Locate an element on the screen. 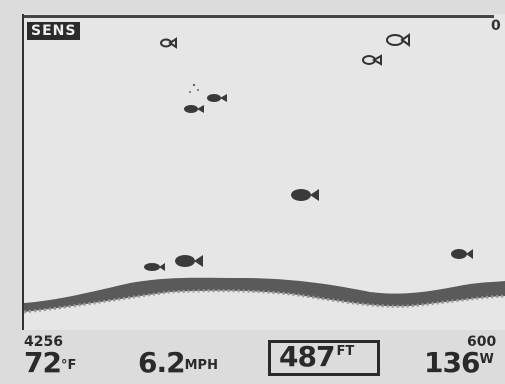 The image size is (505, 384). speed-readout: 6.2 MPH is located at coordinates (178, 362).